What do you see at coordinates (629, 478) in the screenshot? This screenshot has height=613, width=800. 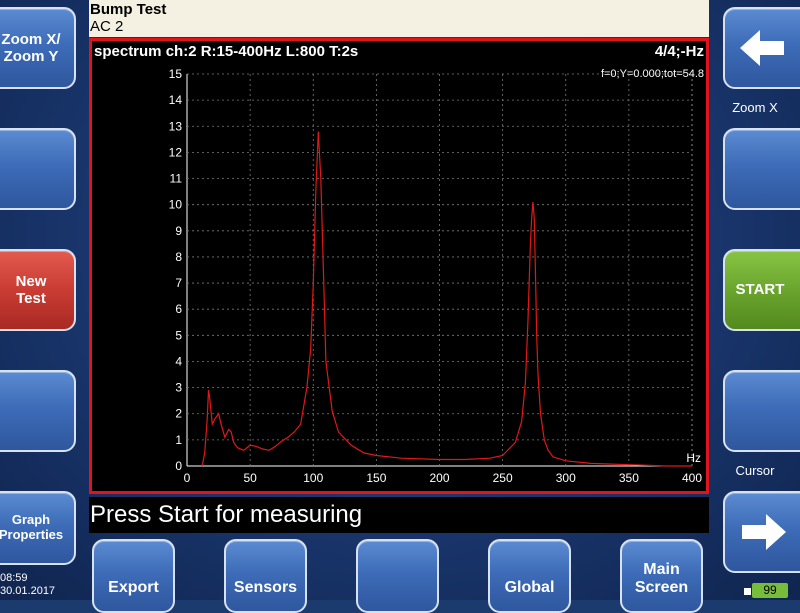 I see `x-tick-label: 350` at bounding box center [629, 478].